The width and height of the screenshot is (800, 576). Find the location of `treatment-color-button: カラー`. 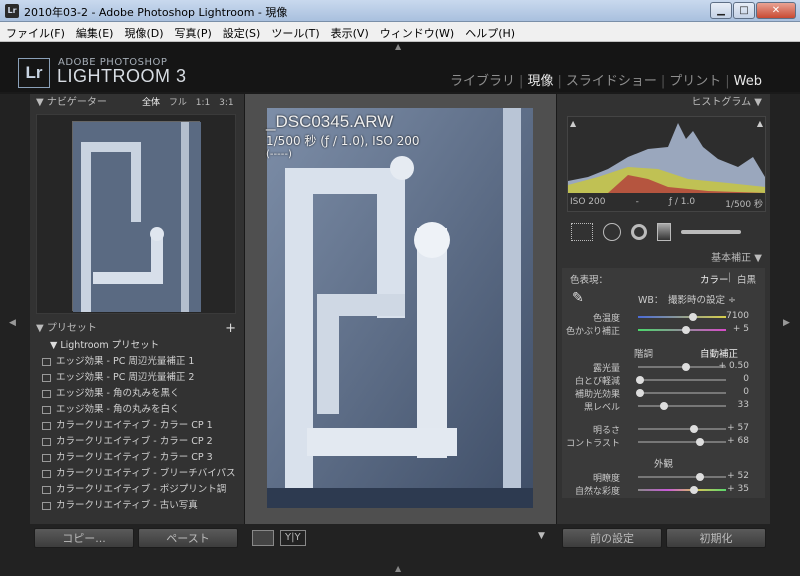

treatment-color-button: カラー is located at coordinates (714, 279).